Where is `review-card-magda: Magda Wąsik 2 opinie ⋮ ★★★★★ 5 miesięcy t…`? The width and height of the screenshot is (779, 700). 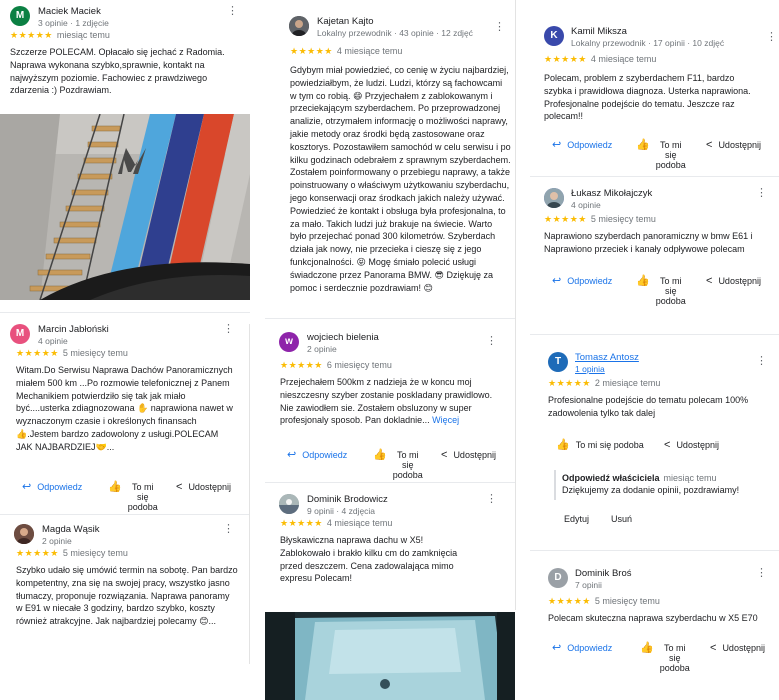 review-card-magda: Magda Wąsik 2 opinie ⋮ ★★★★★ 5 miesięcy t… is located at coordinates (125, 573).